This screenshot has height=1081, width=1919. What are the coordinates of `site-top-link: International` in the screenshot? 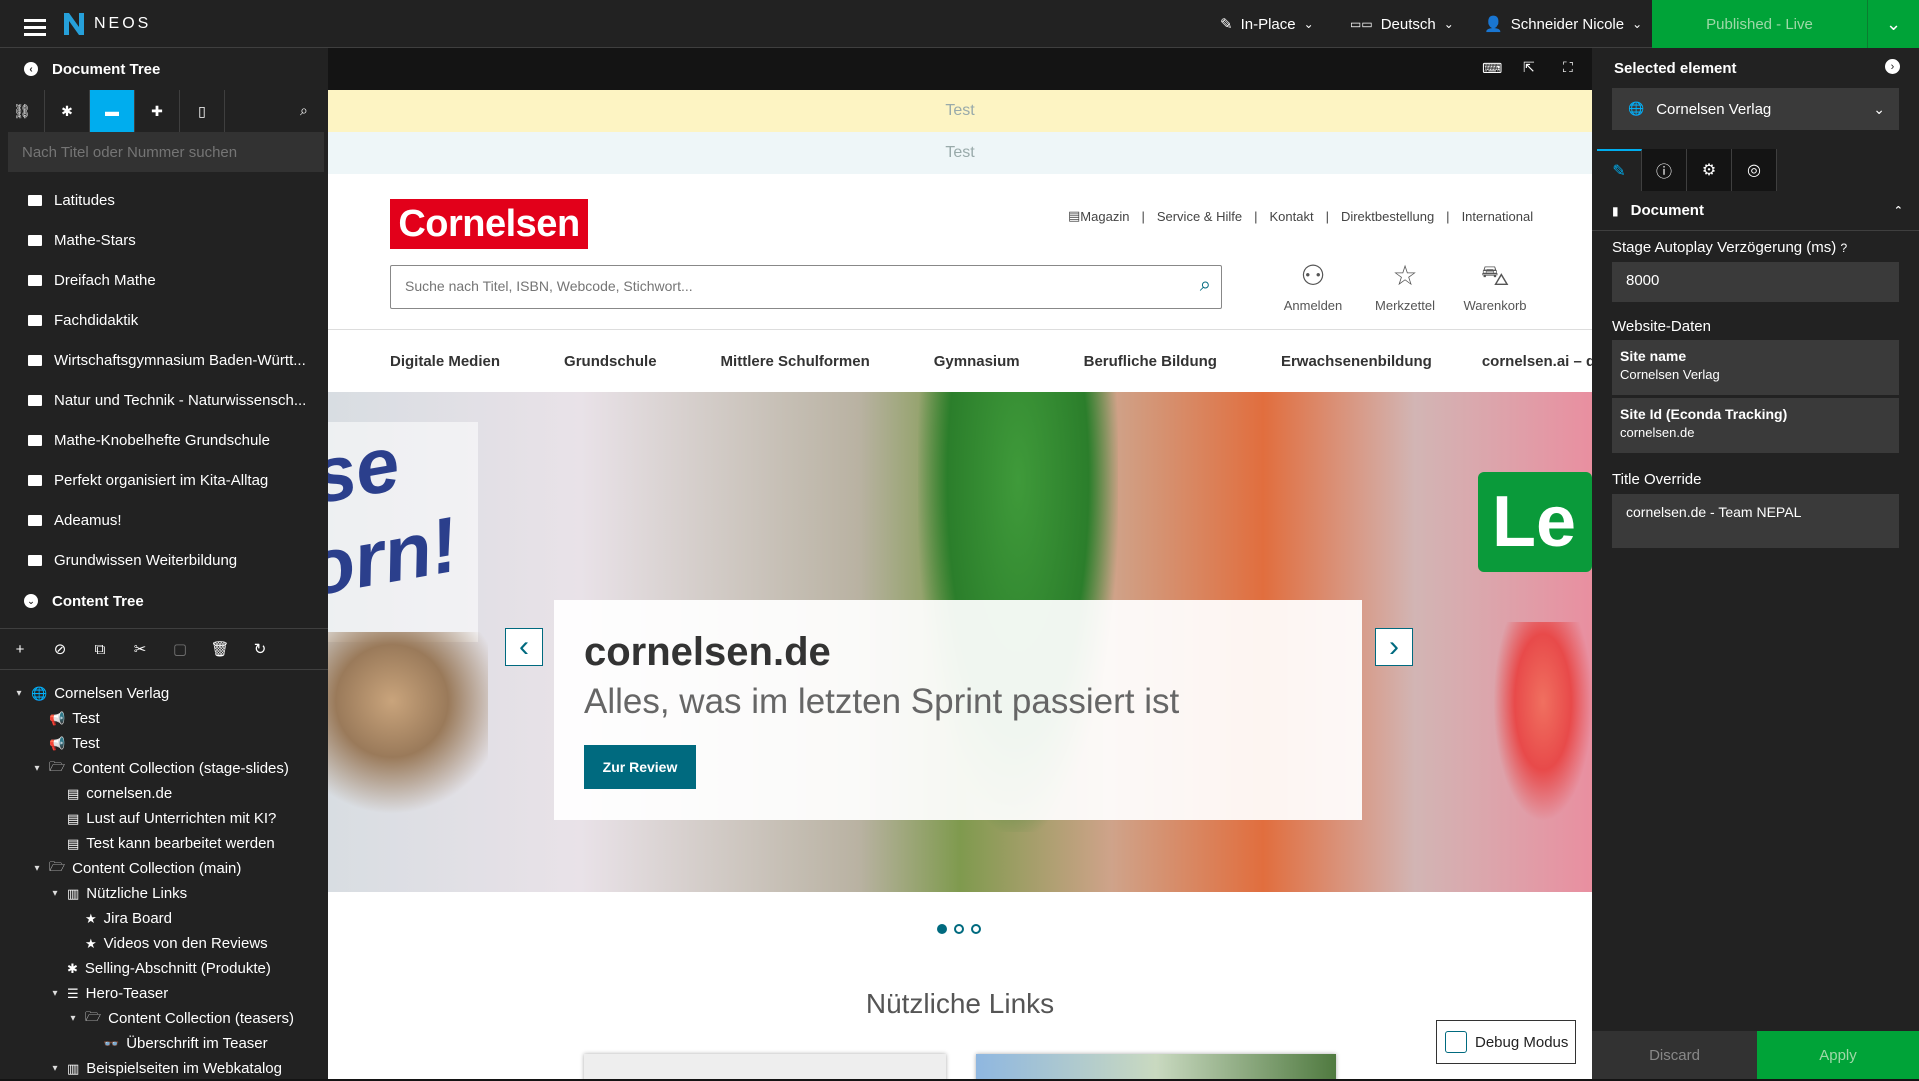 It's located at (1498, 216).